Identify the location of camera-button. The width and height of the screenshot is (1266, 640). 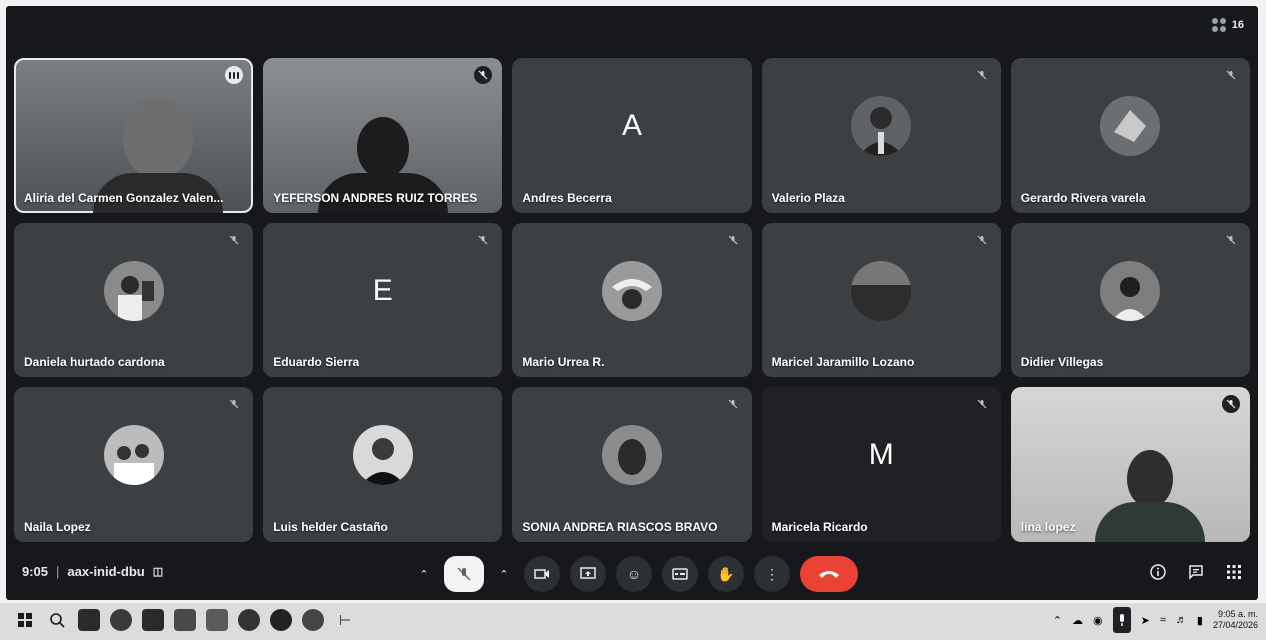
(542, 574).